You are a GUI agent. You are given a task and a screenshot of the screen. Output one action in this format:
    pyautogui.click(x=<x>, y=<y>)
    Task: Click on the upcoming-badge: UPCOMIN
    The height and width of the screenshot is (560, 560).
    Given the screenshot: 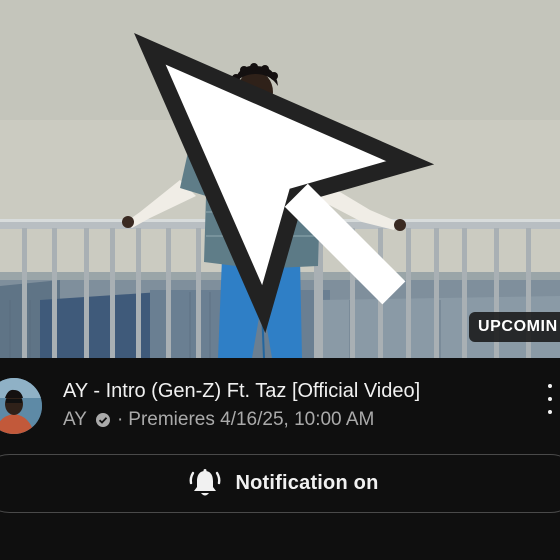 What is the action you would take?
    pyautogui.click(x=514, y=327)
    